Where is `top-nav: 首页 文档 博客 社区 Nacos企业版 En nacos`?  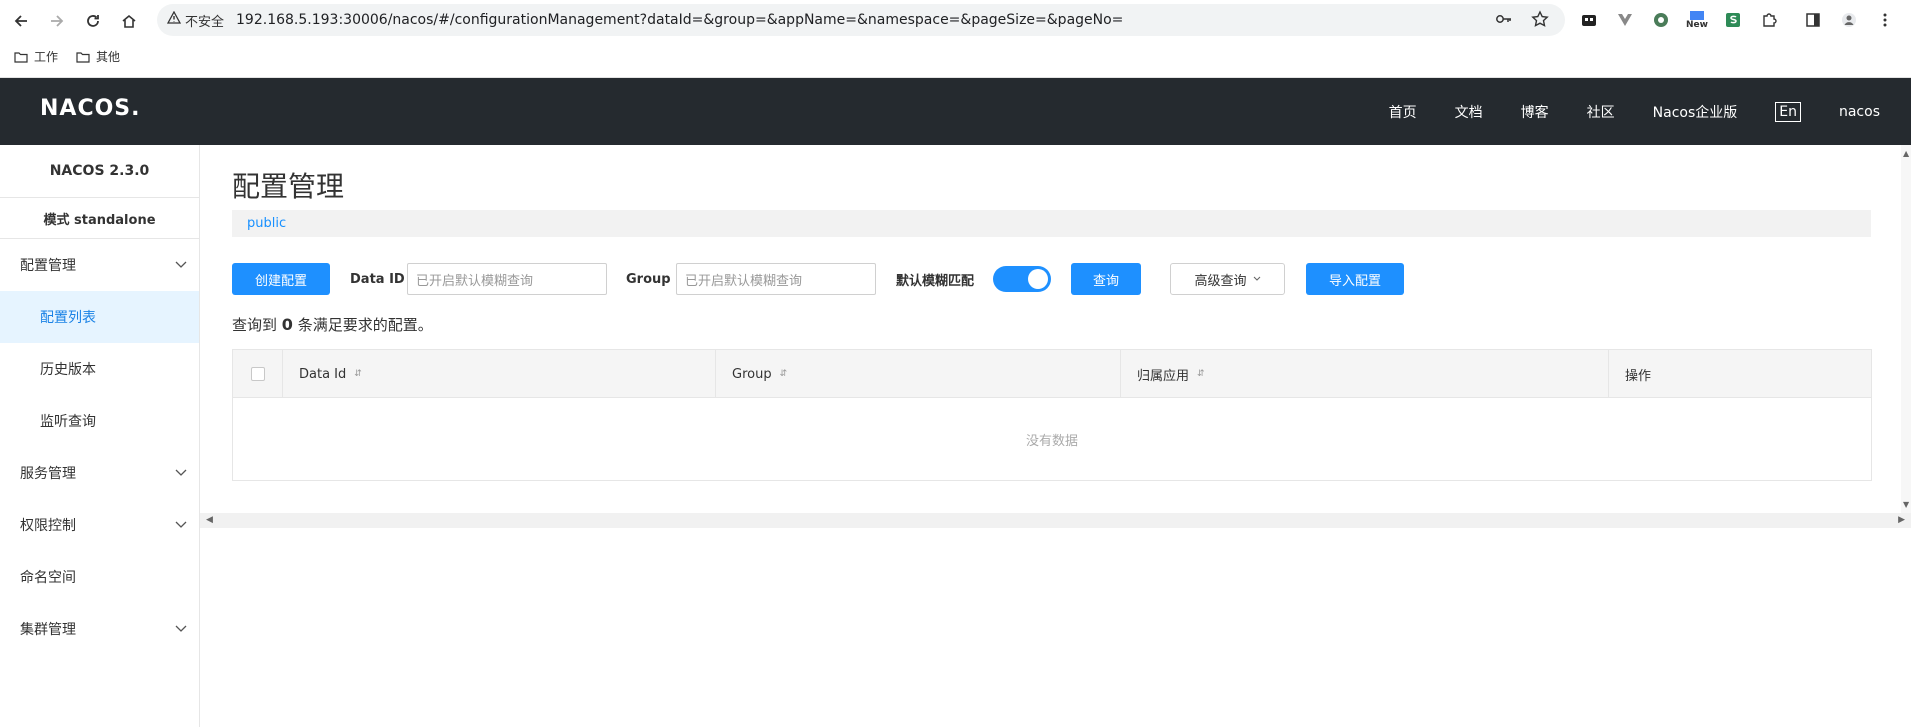
top-nav: 首页 文档 博客 社区 Nacos企业版 En nacos is located at coordinates (1615, 111).